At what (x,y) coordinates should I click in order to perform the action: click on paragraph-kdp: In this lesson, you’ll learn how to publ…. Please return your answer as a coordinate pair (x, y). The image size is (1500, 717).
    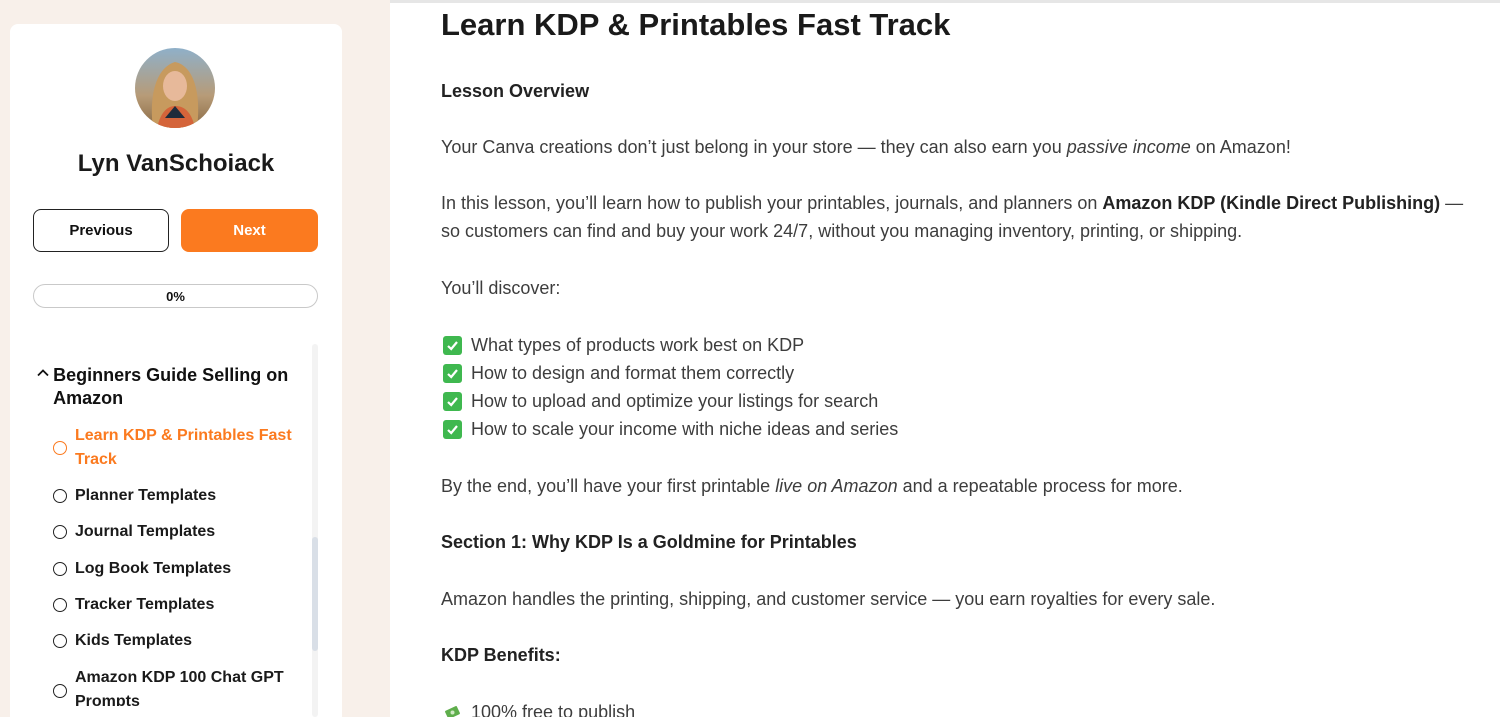
    Looking at the image, I should click on (961, 217).